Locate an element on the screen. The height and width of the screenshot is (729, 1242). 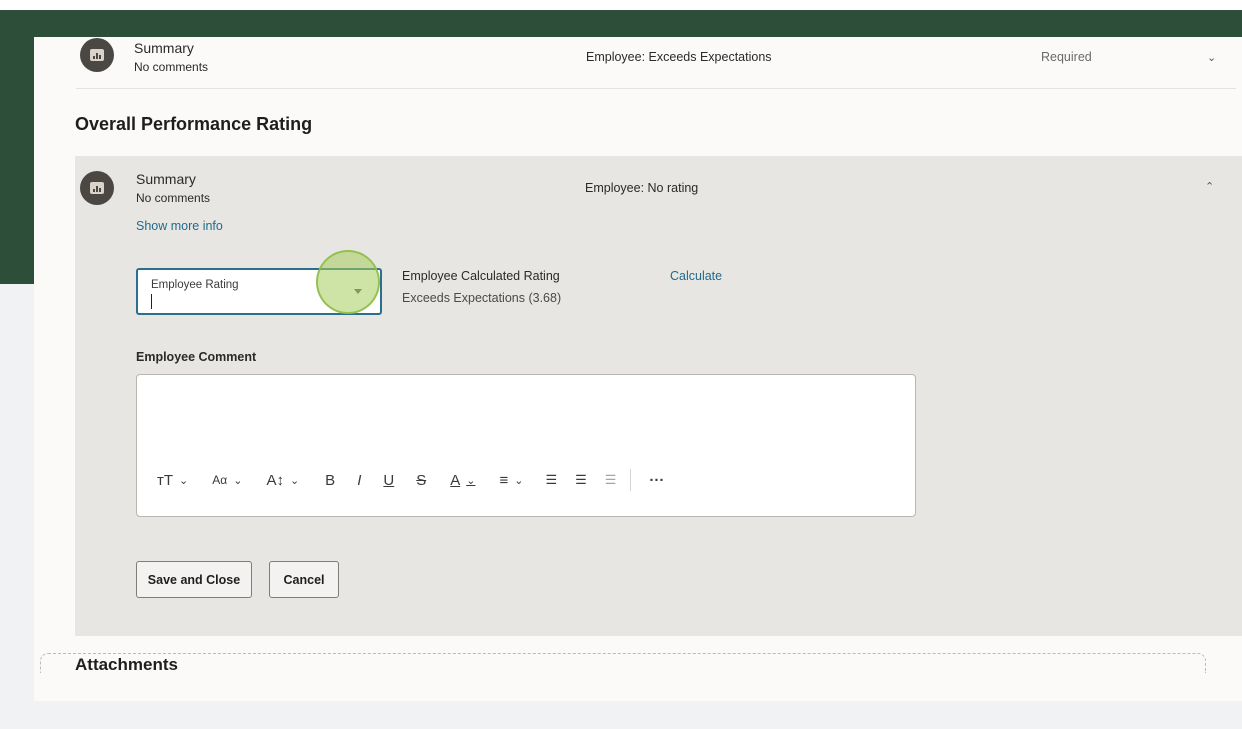
outdent-glyph: ☰ is located at coordinates (610, 479).